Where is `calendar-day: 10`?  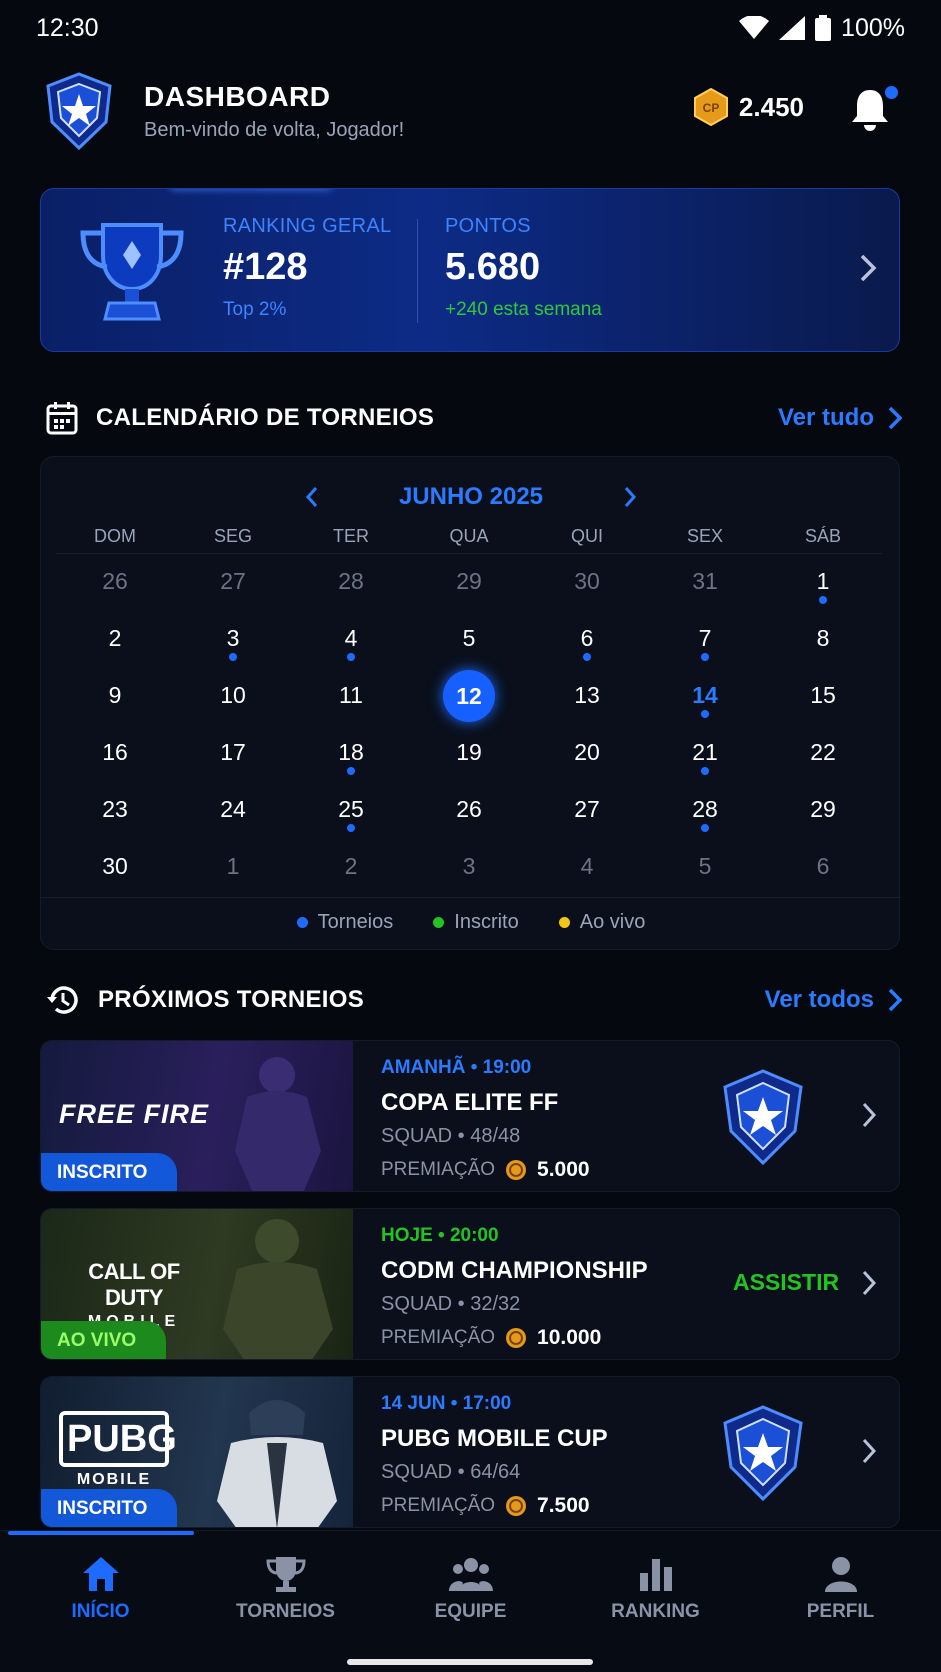
calendar-day: 10 is located at coordinates (233, 696).